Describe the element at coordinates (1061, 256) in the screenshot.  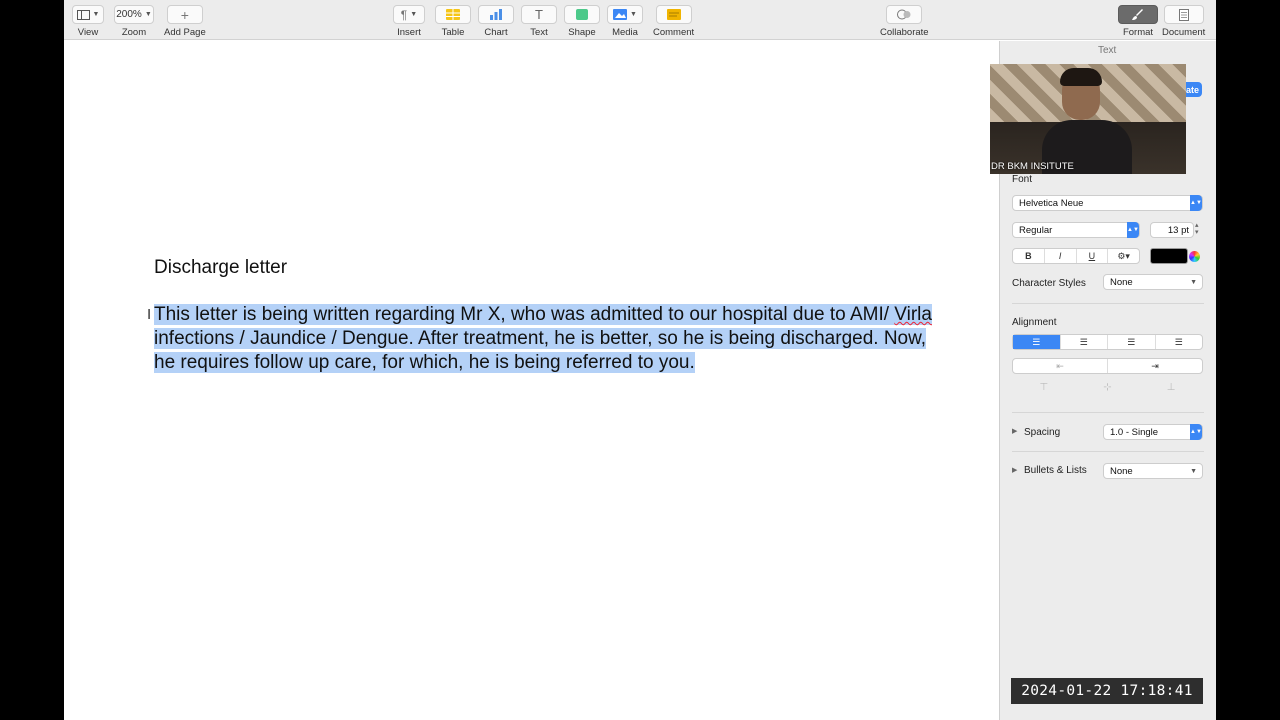
I see `italic-button: I` at that location.